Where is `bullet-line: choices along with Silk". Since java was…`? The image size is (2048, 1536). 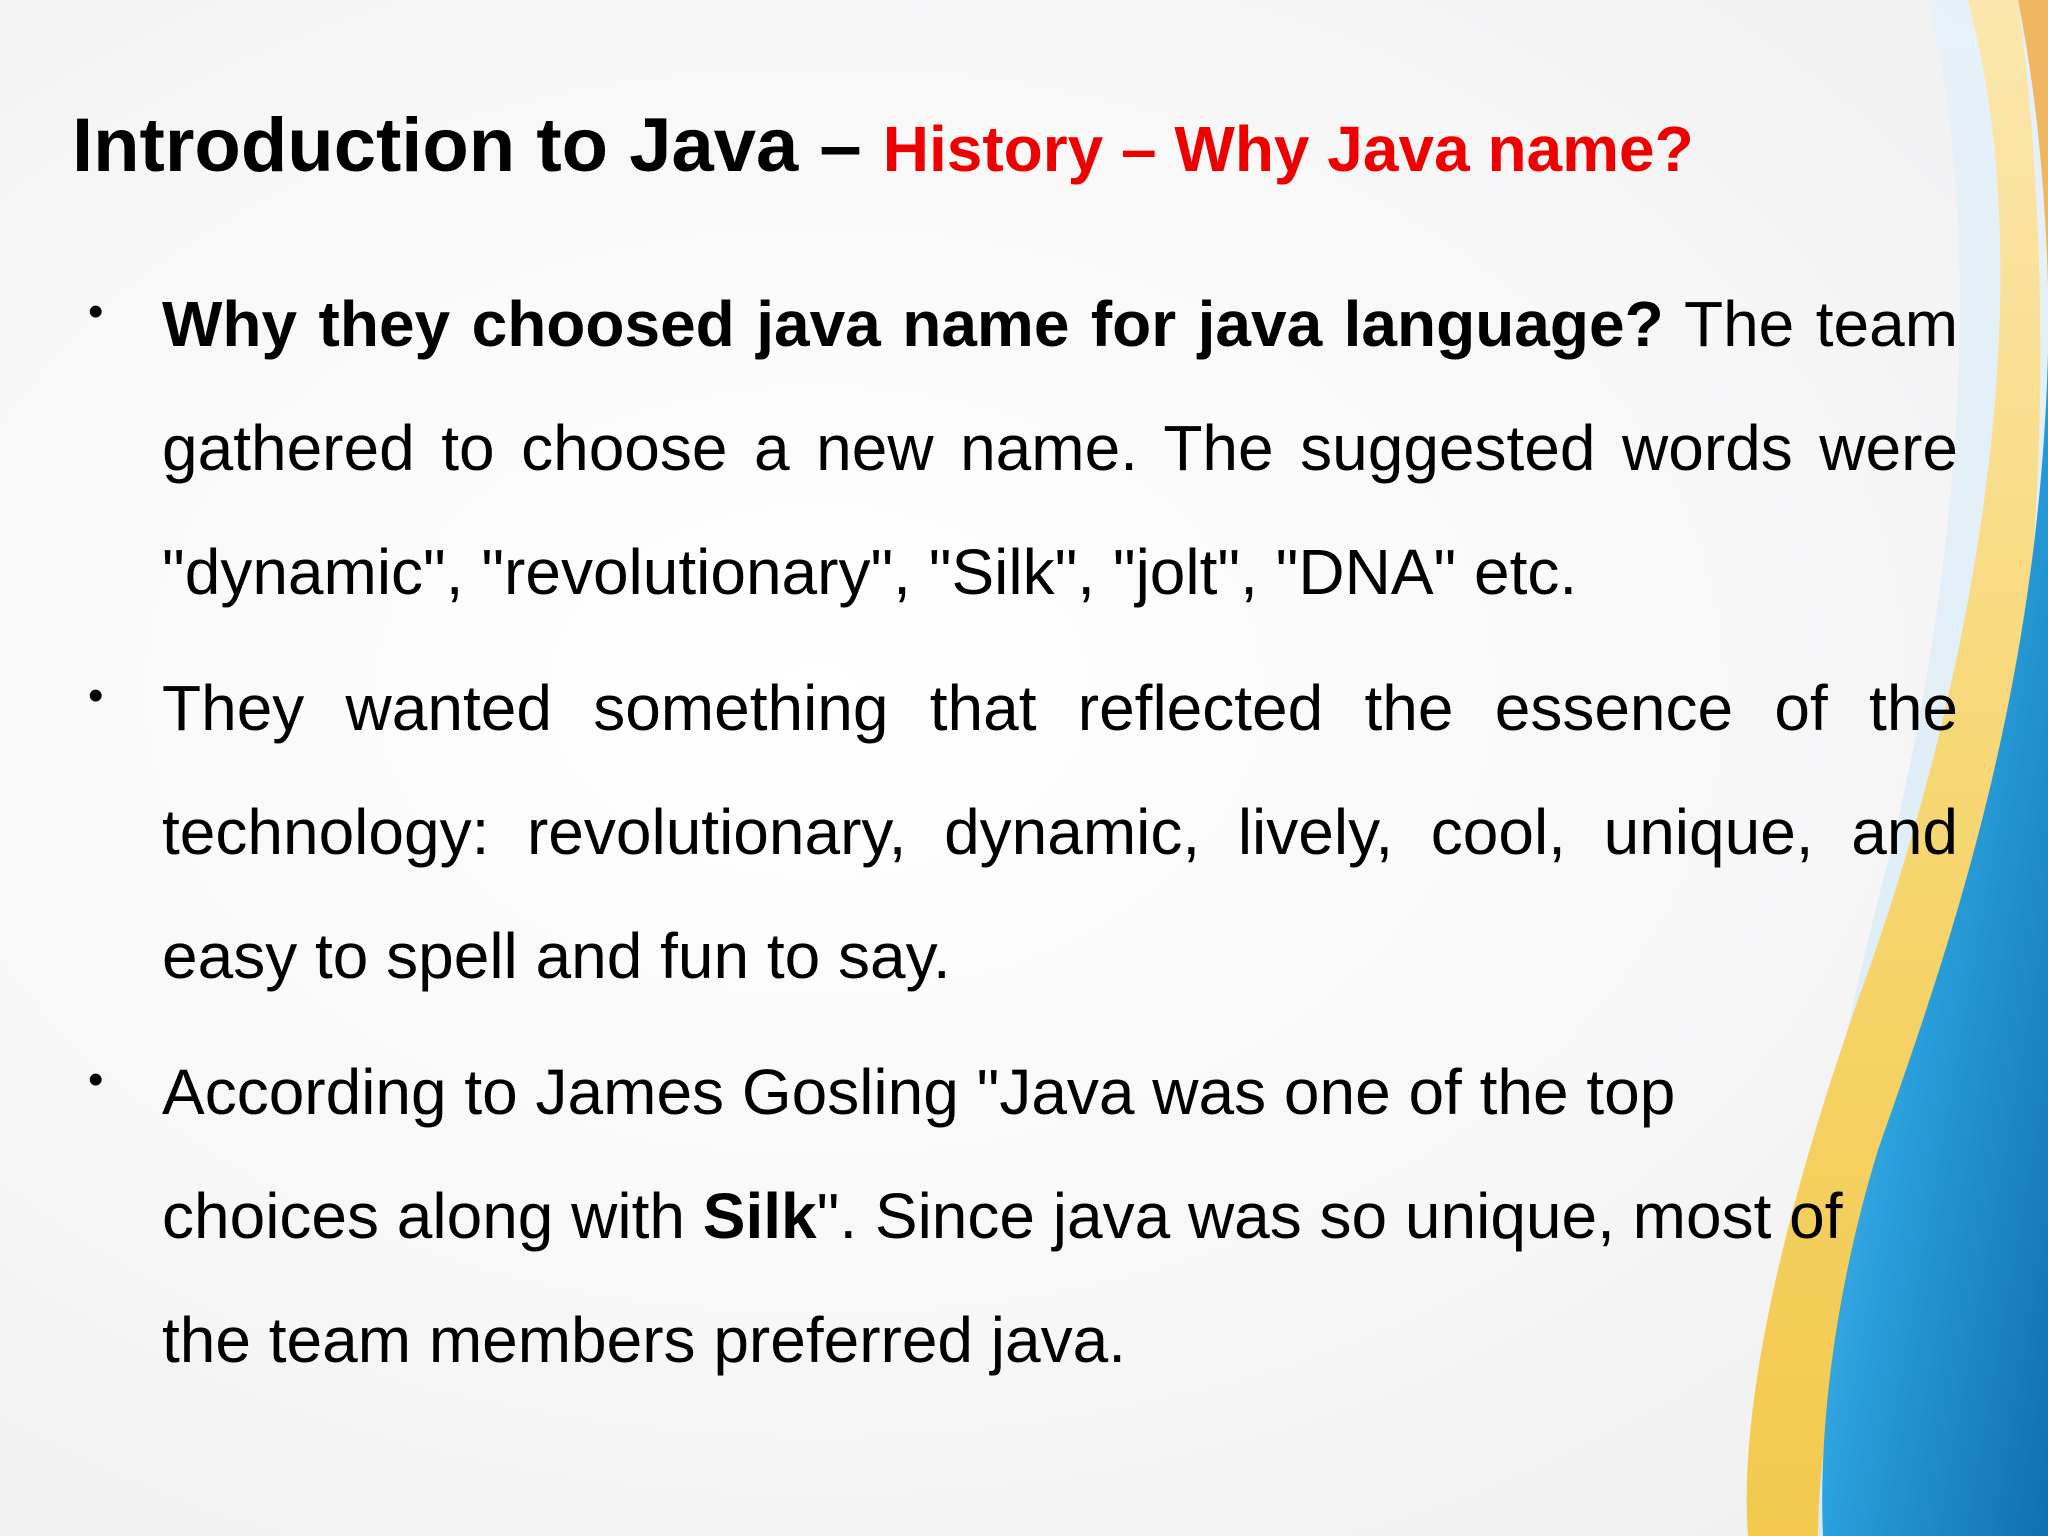 bullet-line: choices along with Silk". Since java was… is located at coordinates (1060, 1216).